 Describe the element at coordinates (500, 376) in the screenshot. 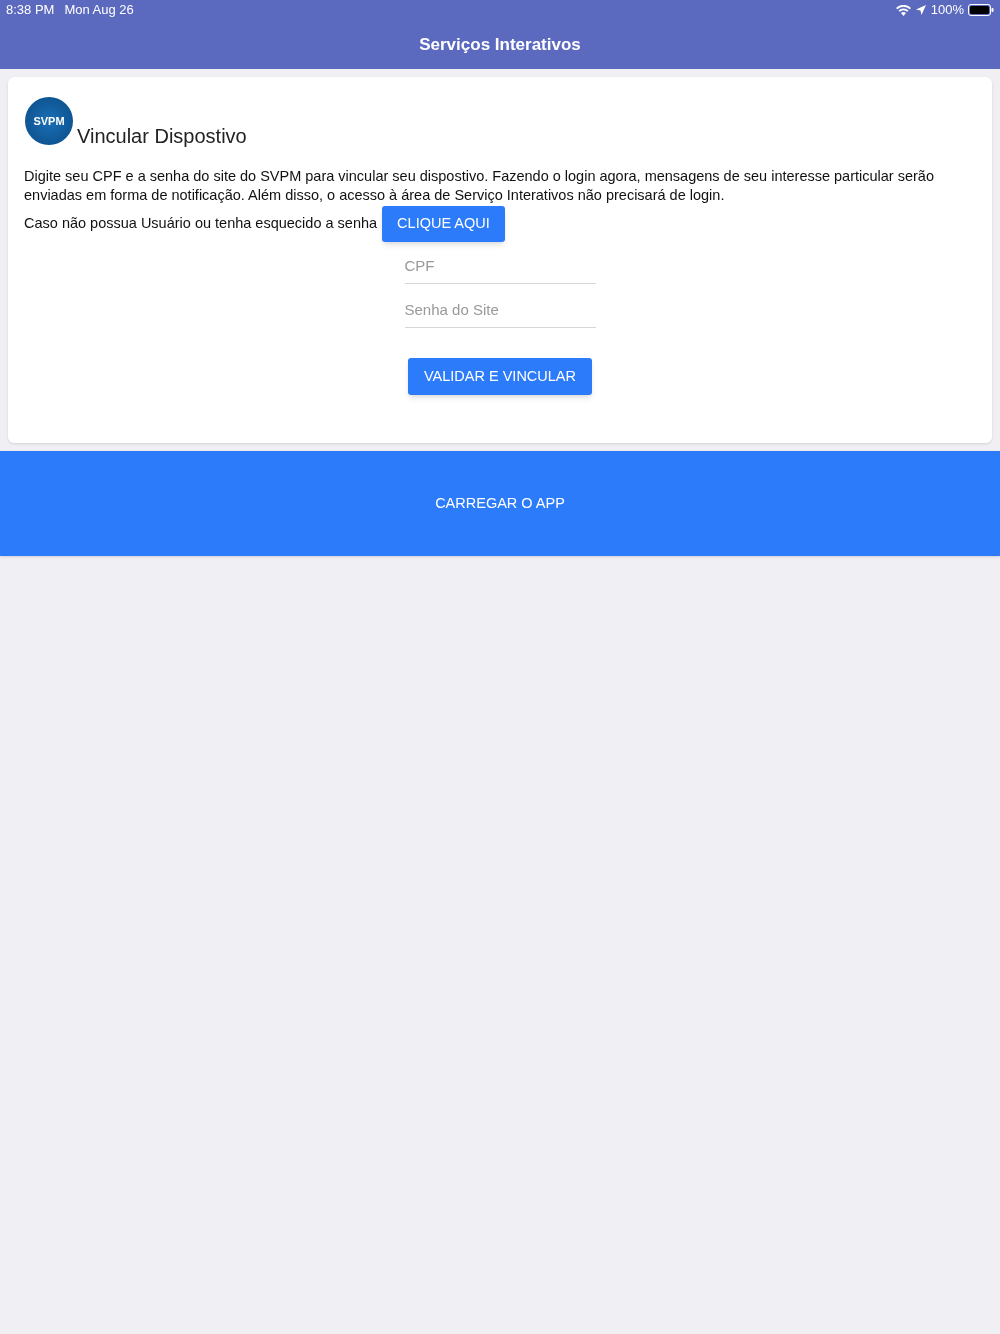

I see `validate-button: VALIDAR E VINCULAR` at that location.